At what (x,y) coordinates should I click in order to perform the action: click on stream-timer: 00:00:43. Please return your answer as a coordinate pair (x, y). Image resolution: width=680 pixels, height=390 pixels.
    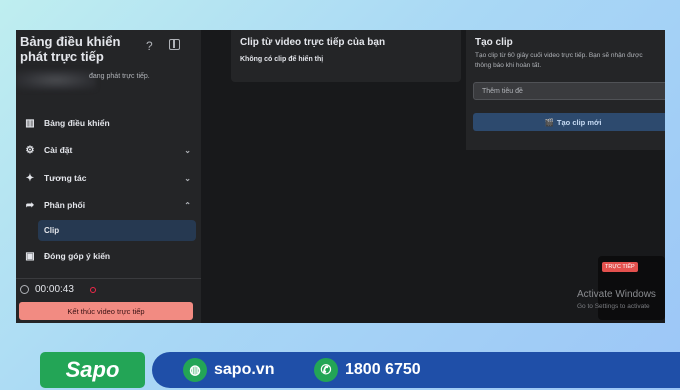
    Looking at the image, I should click on (58, 289).